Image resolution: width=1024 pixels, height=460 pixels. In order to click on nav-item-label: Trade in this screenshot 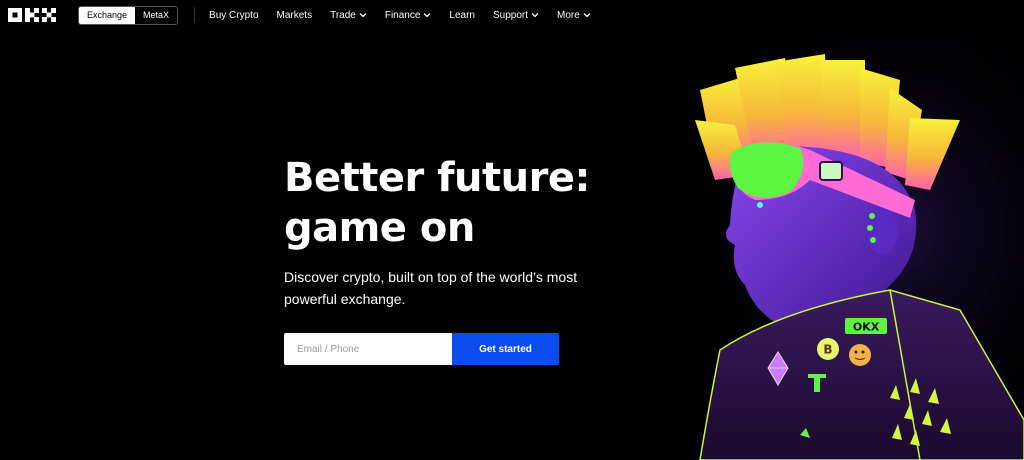, I will do `click(343, 15)`.